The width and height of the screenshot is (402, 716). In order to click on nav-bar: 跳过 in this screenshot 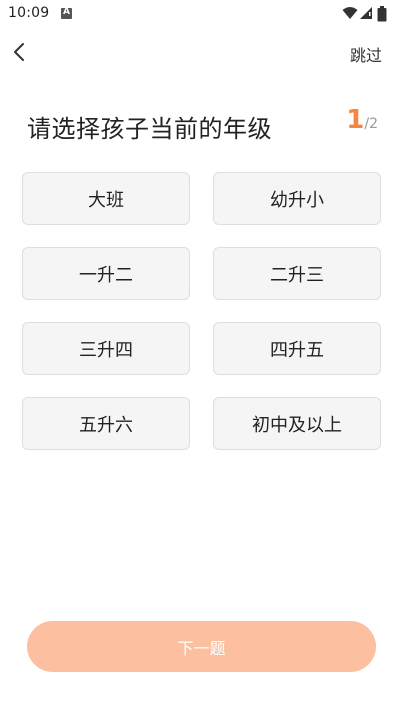, I will do `click(201, 52)`.